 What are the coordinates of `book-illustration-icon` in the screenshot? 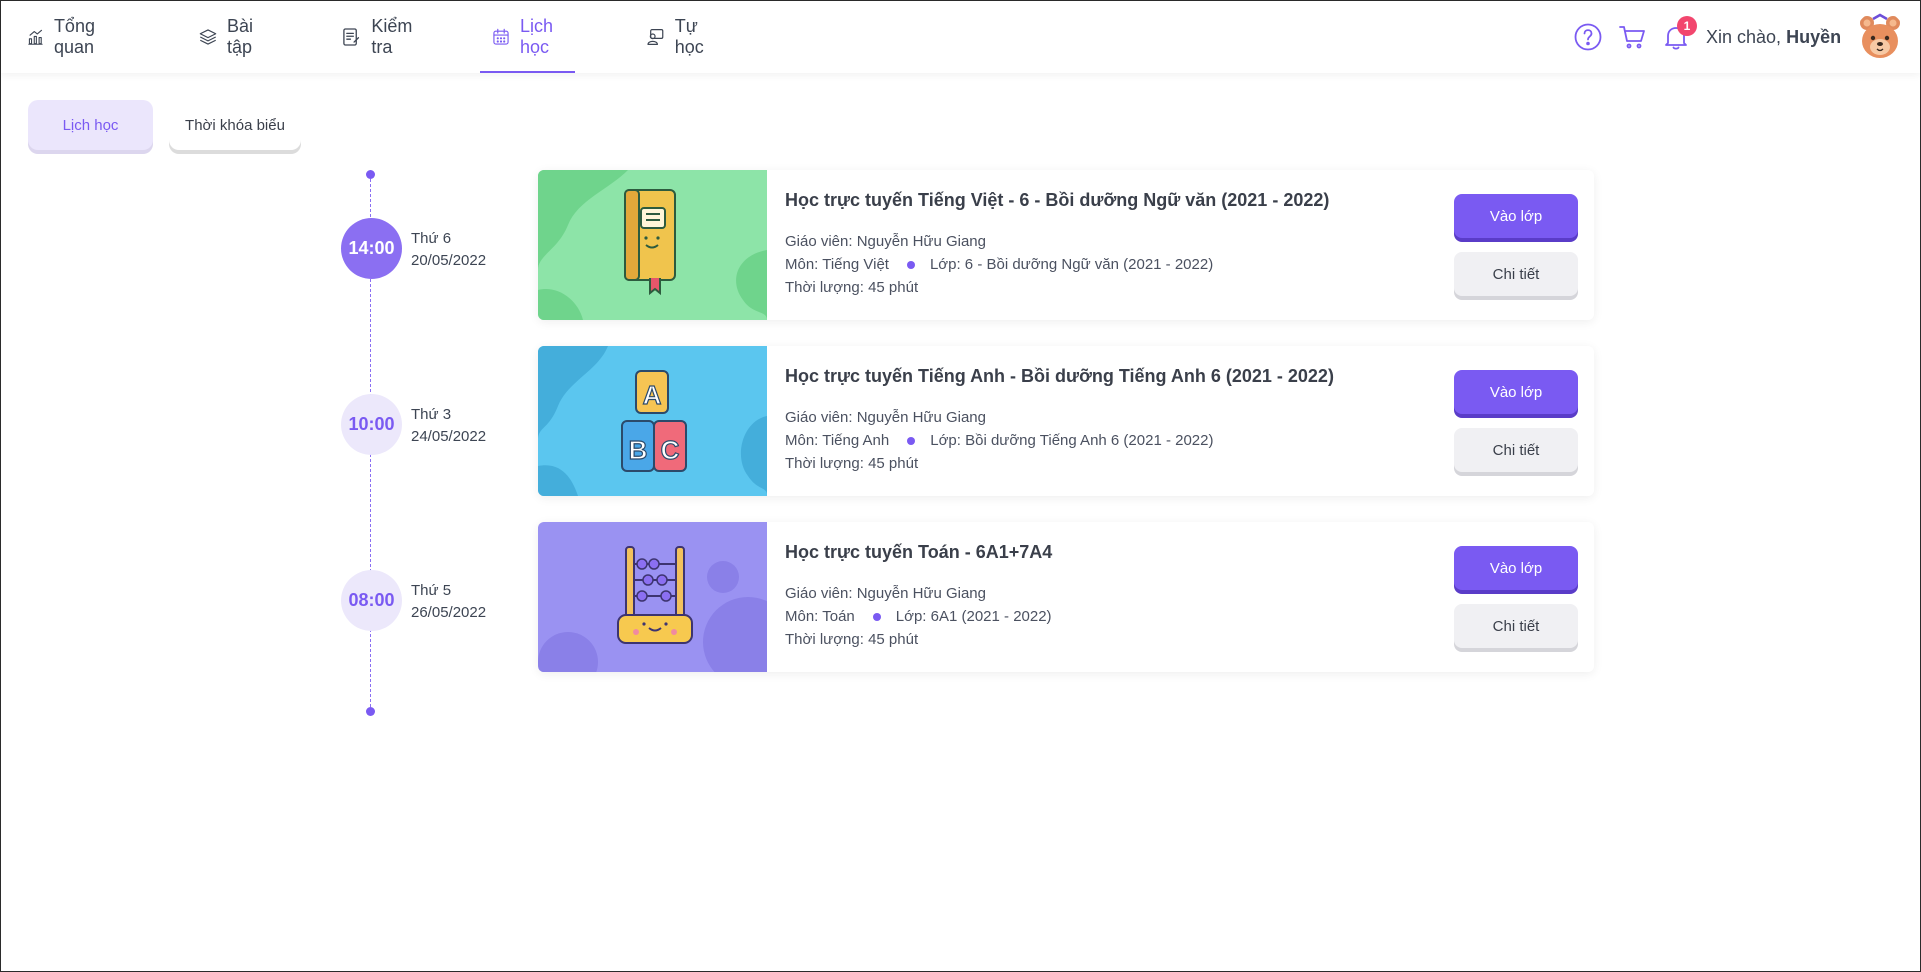 It's located at (652, 245).